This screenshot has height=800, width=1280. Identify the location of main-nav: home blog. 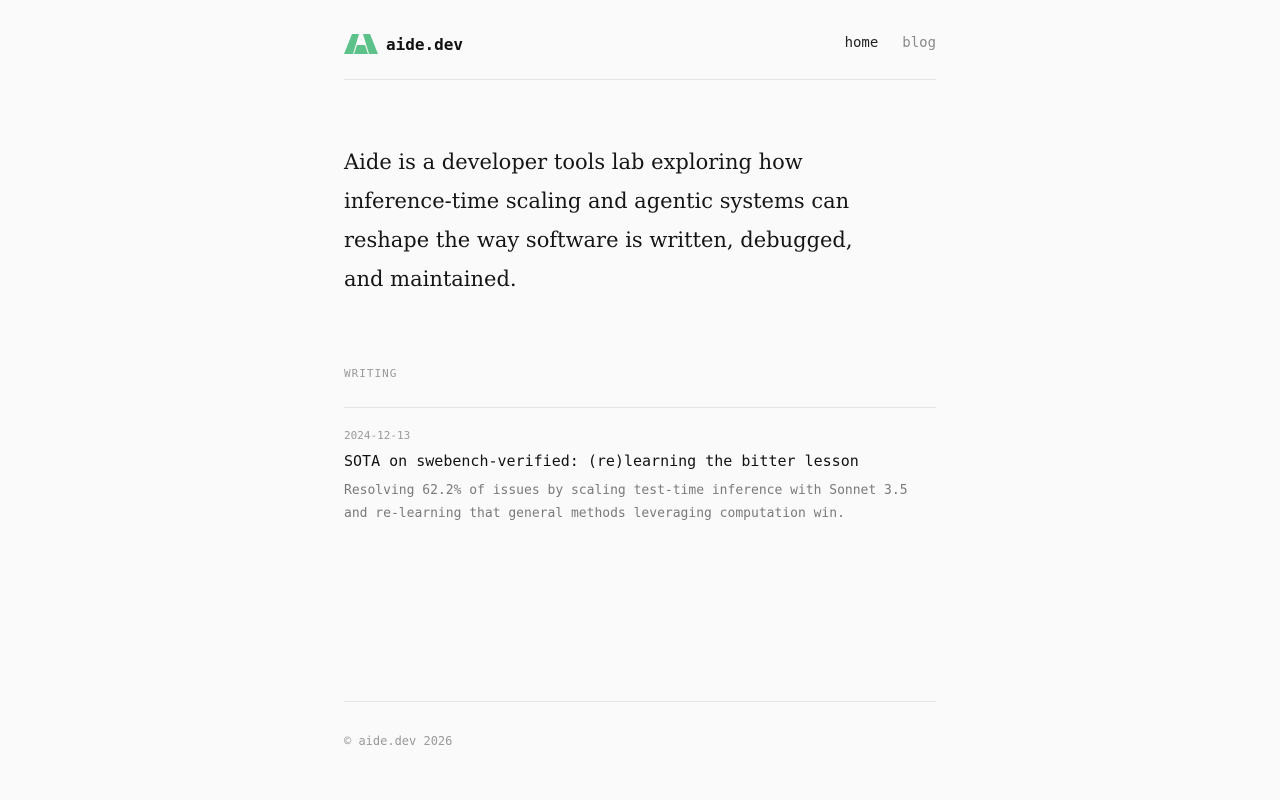
(890, 43).